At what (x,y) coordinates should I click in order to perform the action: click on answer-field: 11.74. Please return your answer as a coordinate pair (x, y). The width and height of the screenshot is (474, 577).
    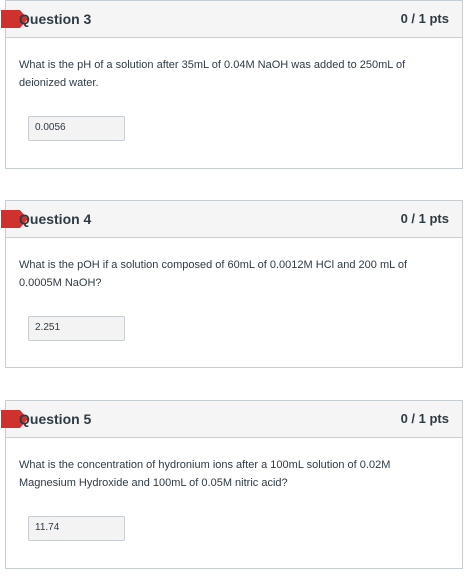
    Looking at the image, I should click on (76, 528).